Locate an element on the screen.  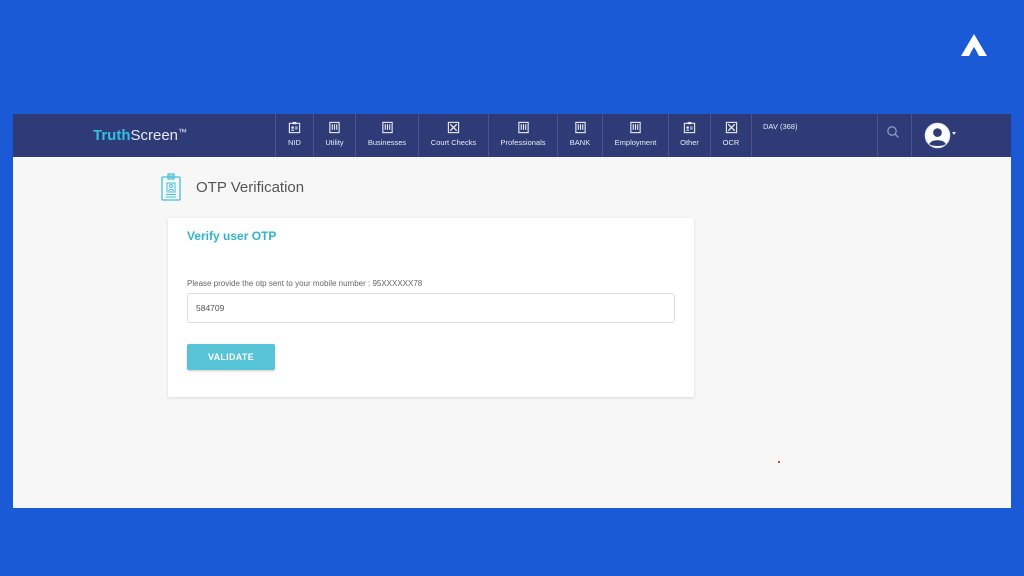
nav-item-employment: Employment is located at coordinates (636, 135).